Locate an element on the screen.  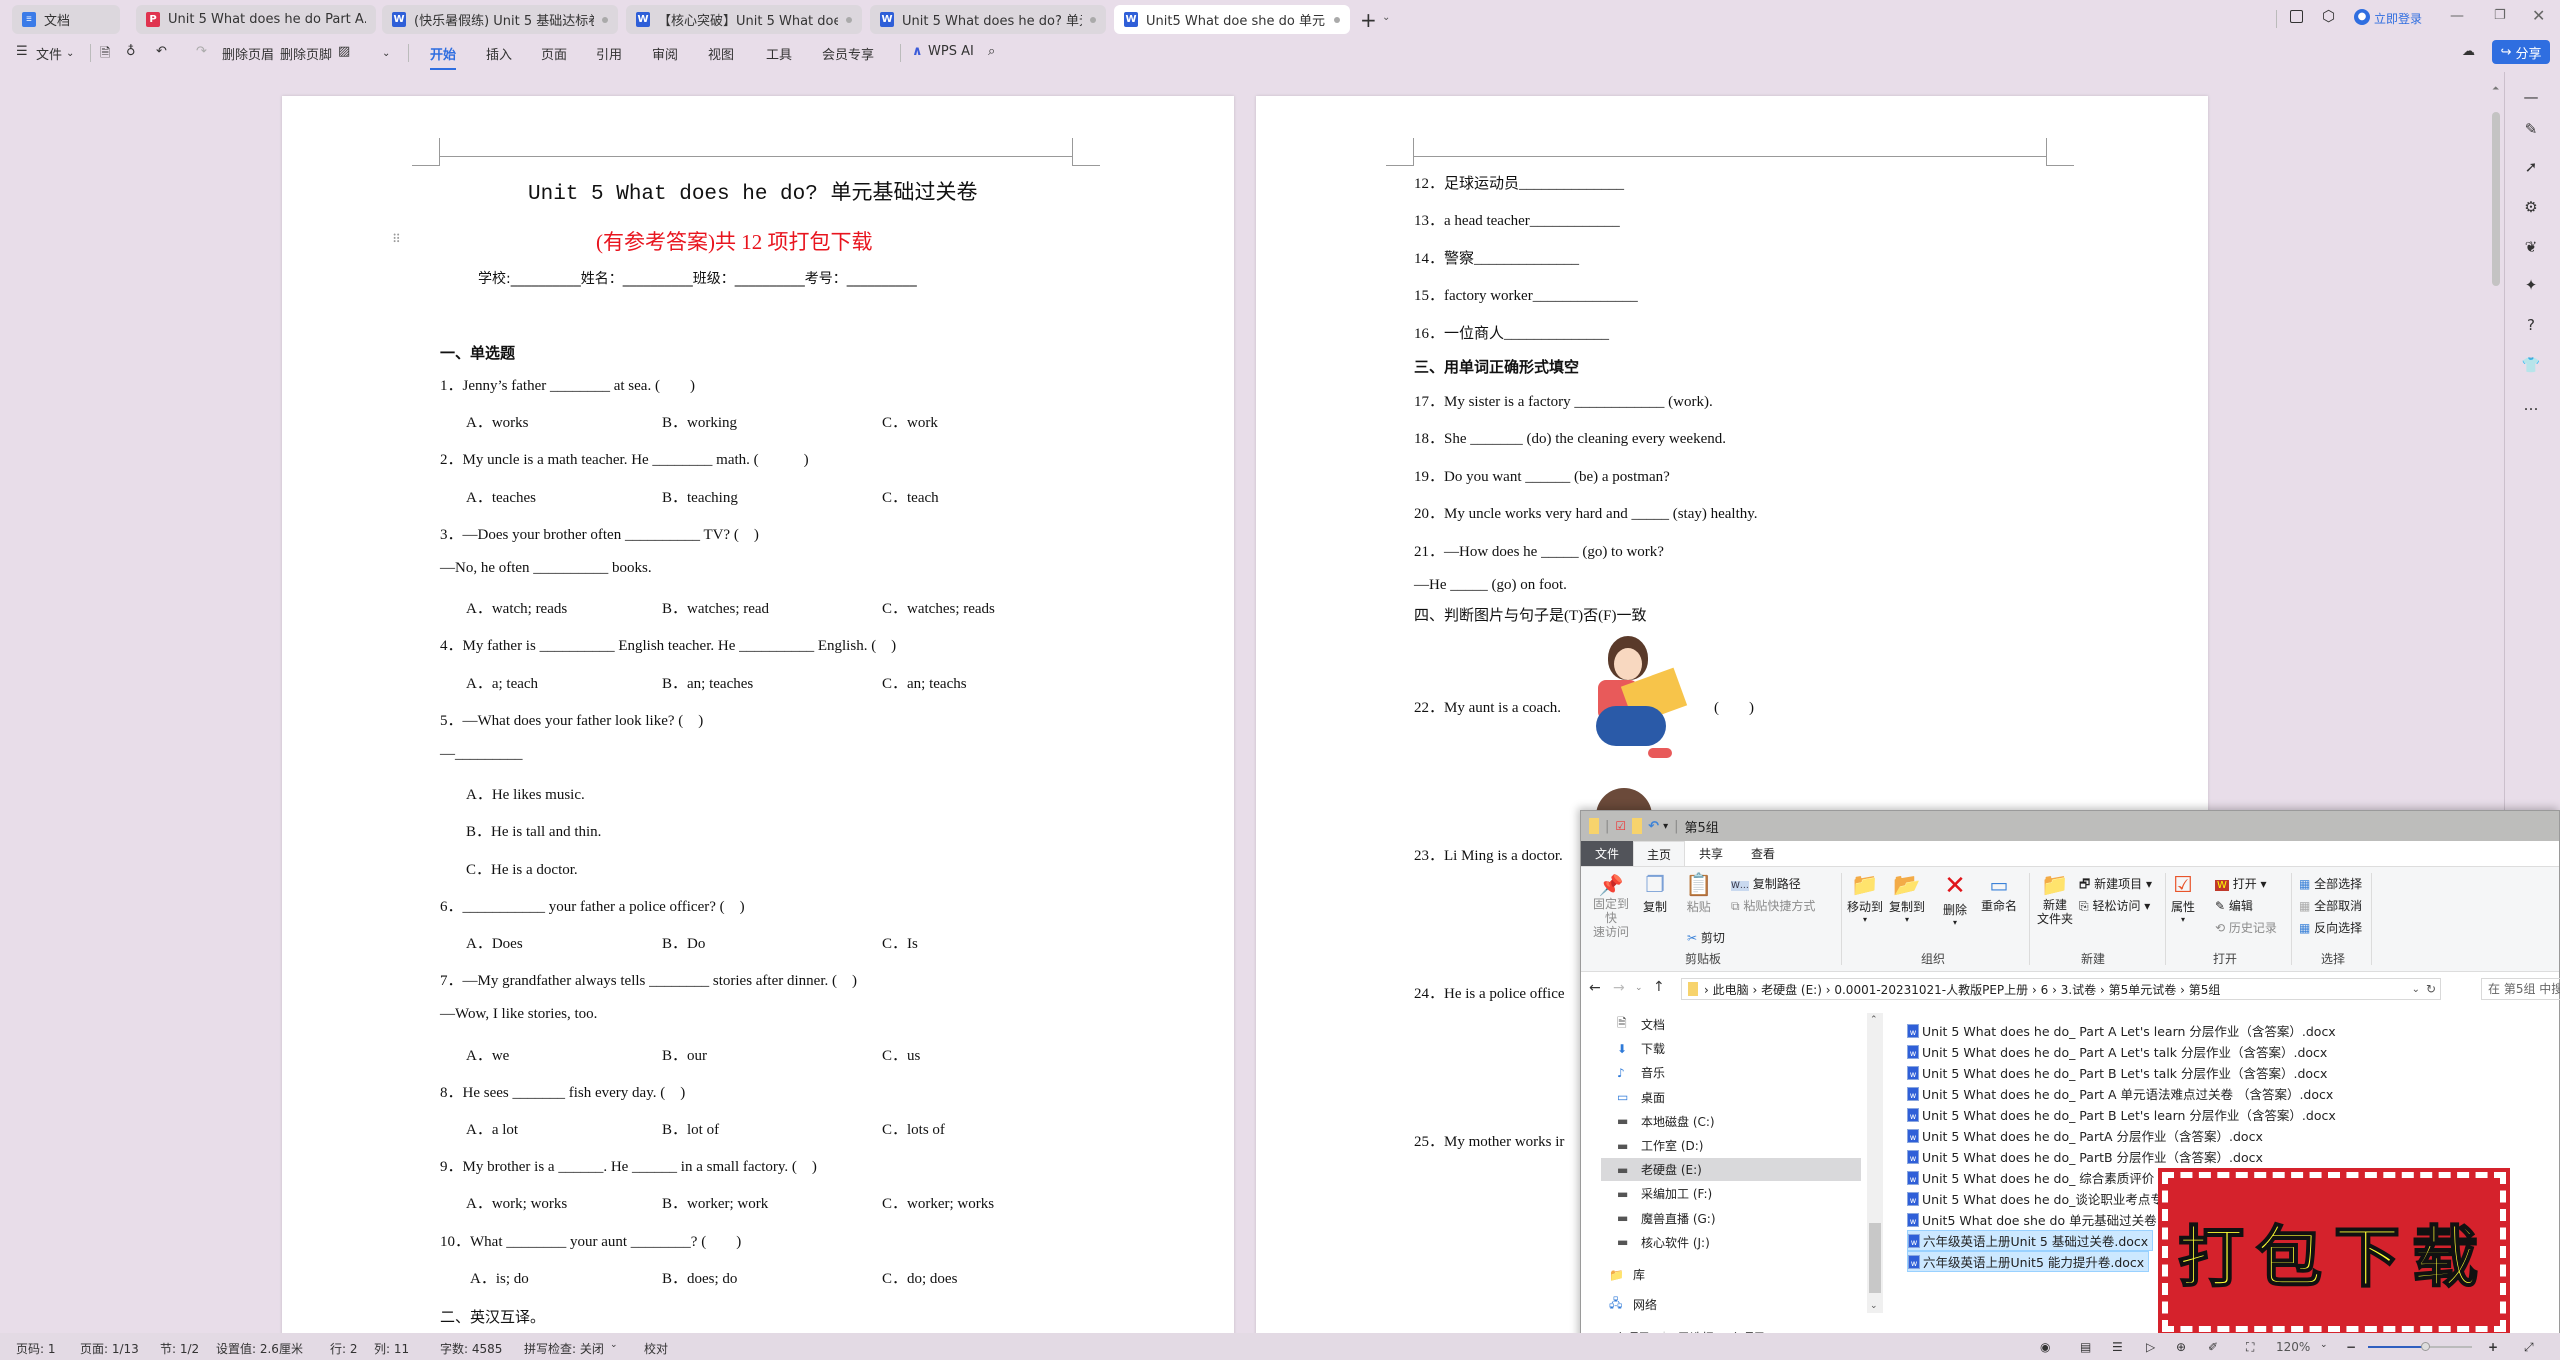
fit-page-icon: ⛶ is located at coordinates (2250, 1347).